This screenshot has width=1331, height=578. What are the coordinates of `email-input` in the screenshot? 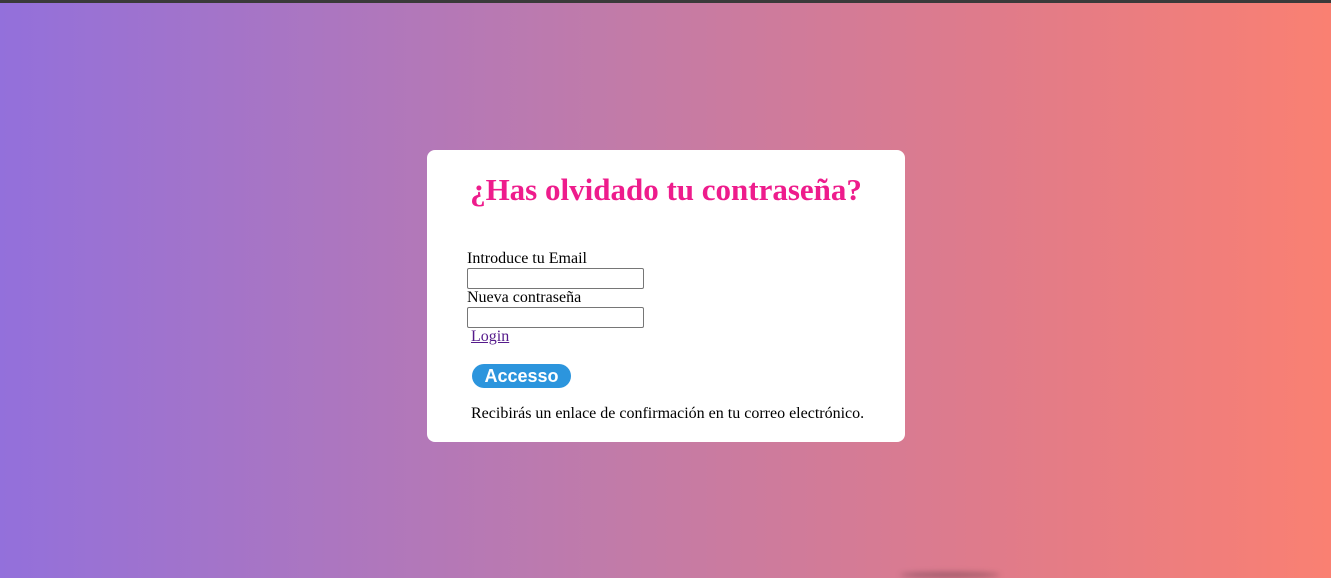 It's located at (555, 278).